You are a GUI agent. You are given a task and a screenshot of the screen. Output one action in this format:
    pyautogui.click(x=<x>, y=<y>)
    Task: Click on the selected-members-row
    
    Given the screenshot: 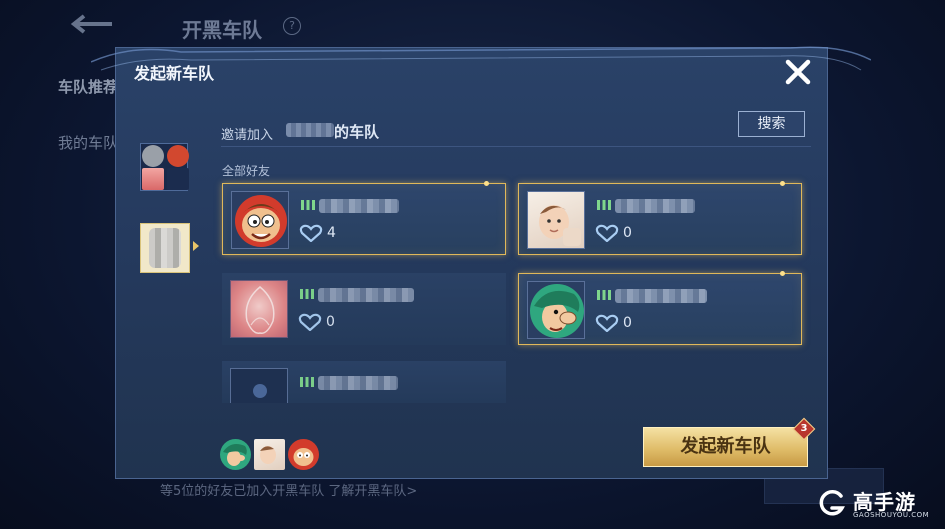 What is the action you would take?
    pyautogui.click(x=269, y=455)
    